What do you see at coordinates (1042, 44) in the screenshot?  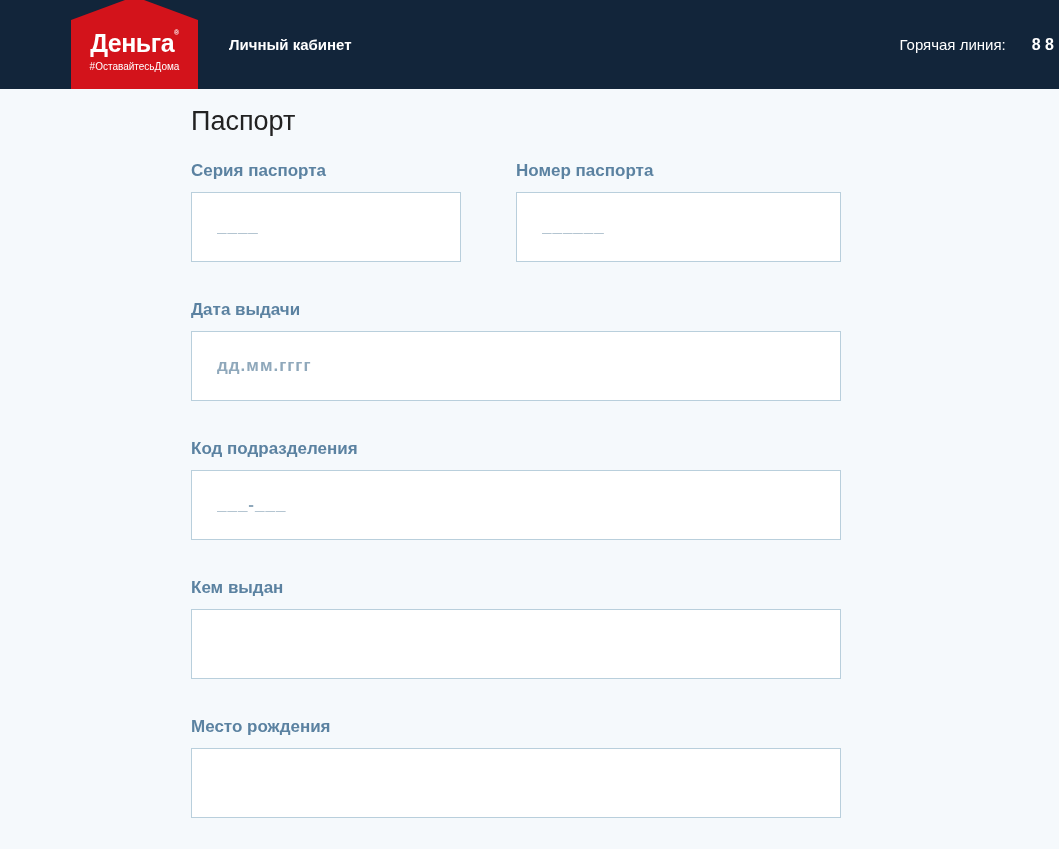 I see `hotline-phone-link: 8 8` at bounding box center [1042, 44].